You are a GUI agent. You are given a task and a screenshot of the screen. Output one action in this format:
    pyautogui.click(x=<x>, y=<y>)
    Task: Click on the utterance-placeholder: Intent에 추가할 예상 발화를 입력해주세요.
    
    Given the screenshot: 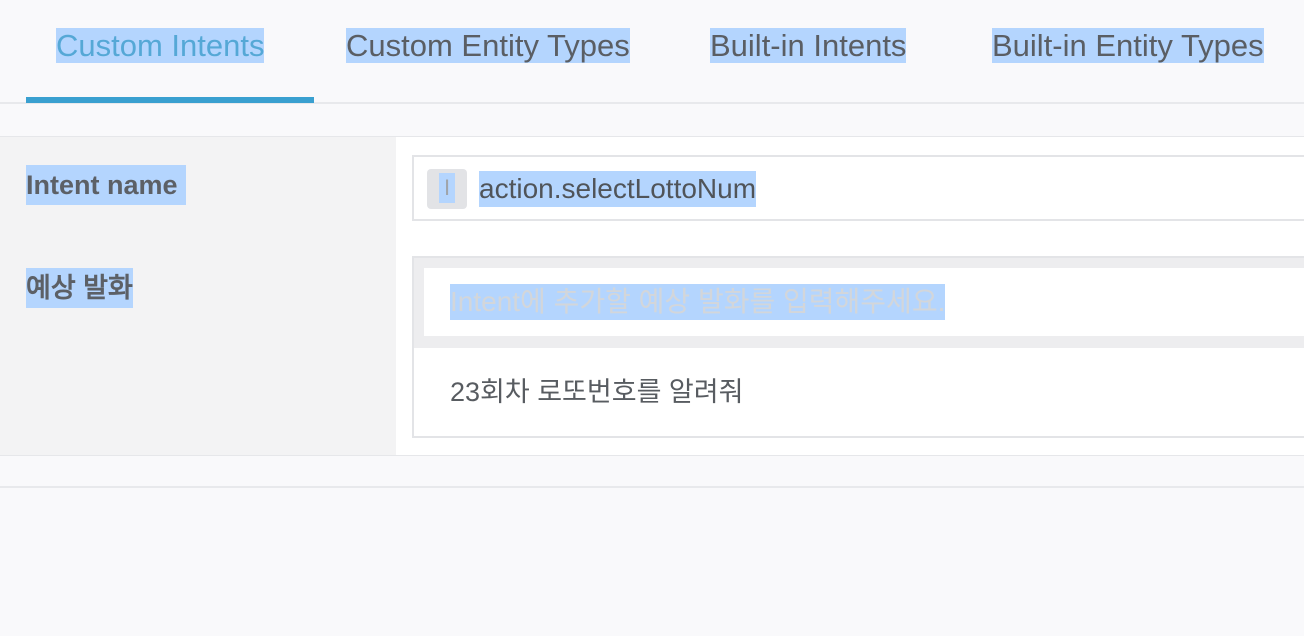 What is the action you would take?
    pyautogui.click(x=698, y=302)
    